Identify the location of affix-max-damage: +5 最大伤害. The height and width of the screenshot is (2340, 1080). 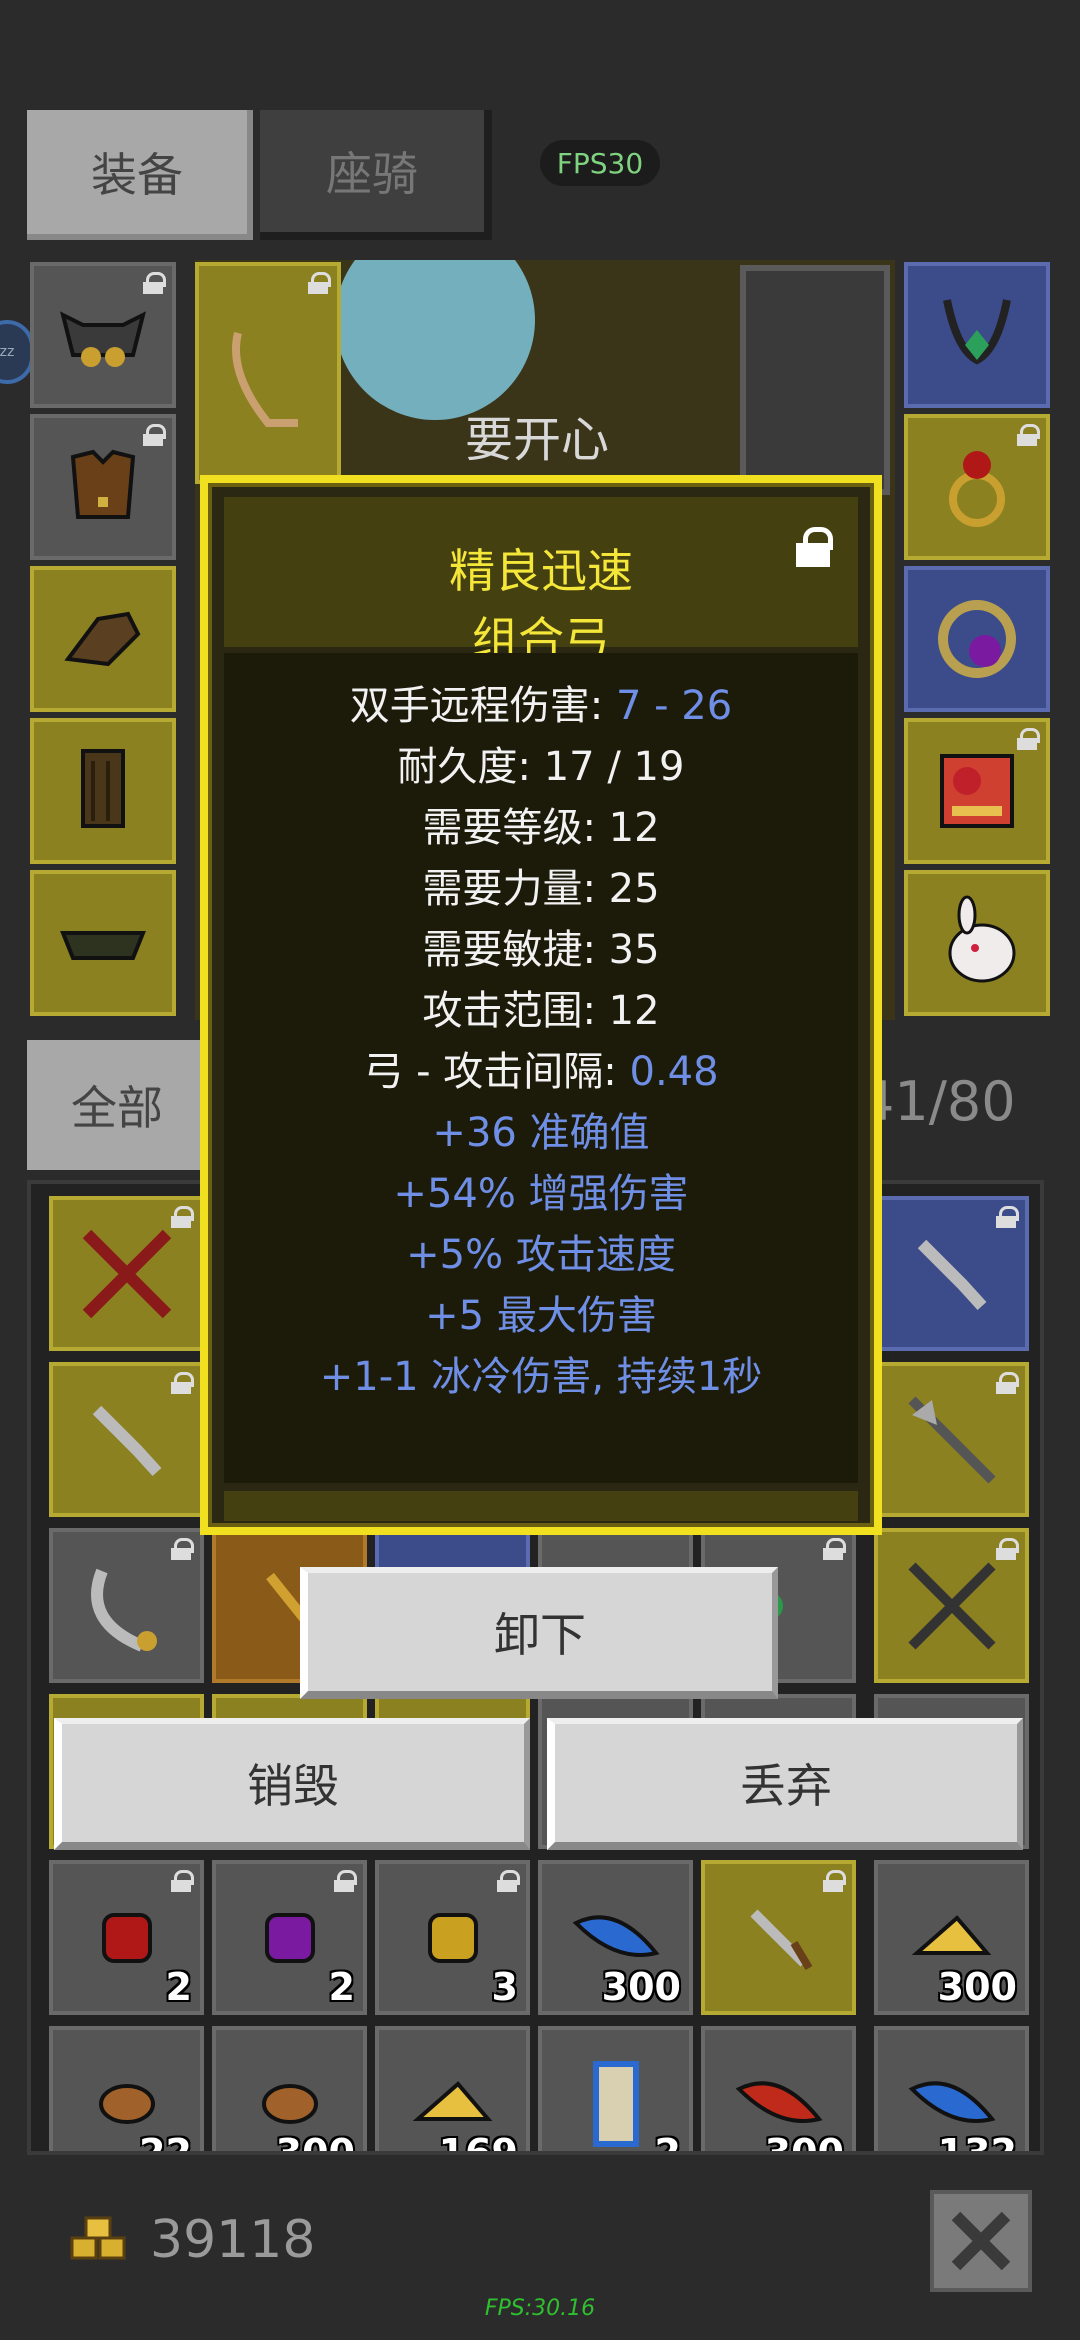
(541, 1316).